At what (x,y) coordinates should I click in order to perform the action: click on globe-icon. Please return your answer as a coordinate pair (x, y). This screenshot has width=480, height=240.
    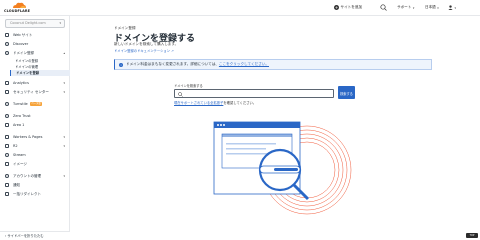
    Looking at the image, I should click on (7, 35).